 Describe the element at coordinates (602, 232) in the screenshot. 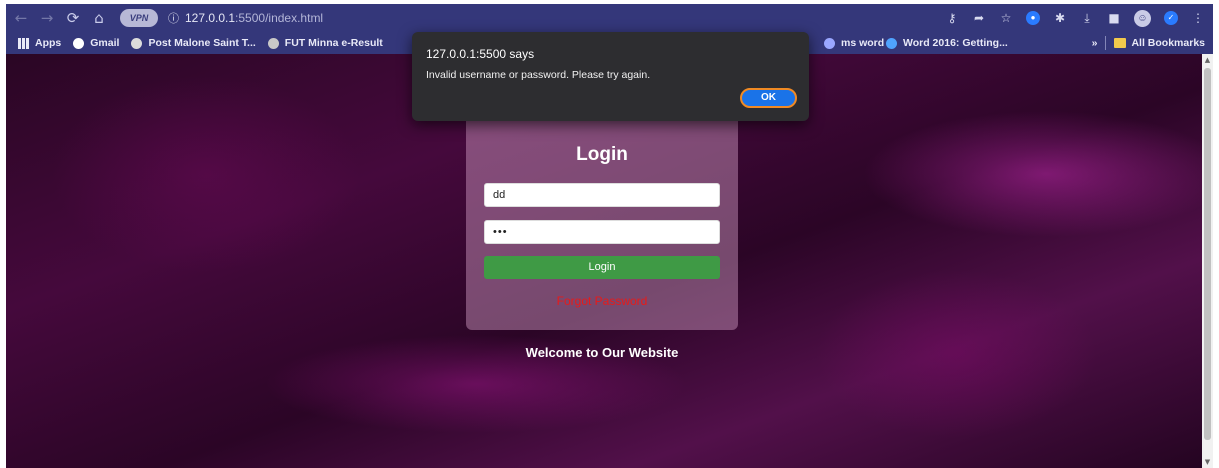

I see `password-input: •••` at that location.